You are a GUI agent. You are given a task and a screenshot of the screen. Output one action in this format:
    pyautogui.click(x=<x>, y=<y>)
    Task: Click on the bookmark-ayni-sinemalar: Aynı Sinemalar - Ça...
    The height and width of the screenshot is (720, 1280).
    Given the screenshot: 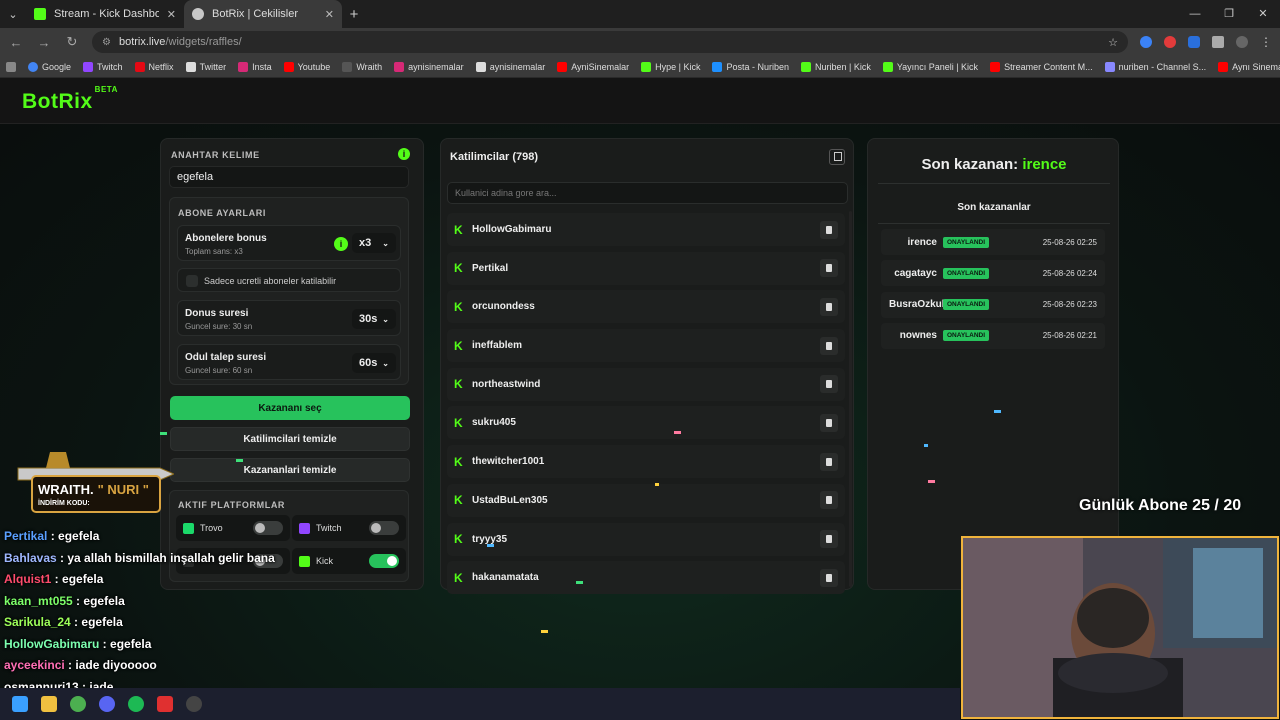 What is the action you would take?
    pyautogui.click(x=1249, y=66)
    